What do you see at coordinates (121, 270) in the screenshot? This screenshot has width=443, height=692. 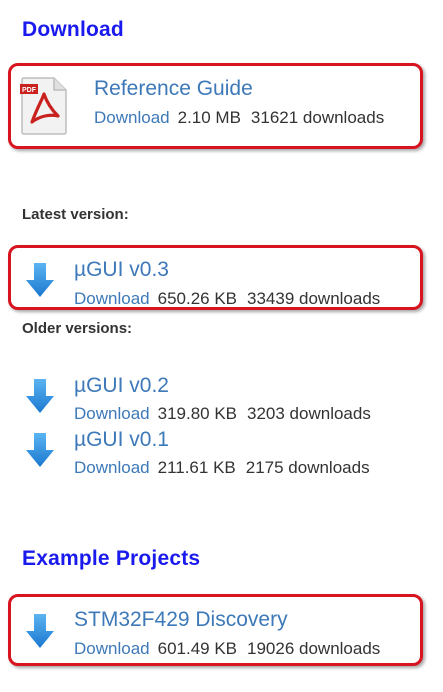 I see `ugui-v03-title: µGUI v0.3` at bounding box center [121, 270].